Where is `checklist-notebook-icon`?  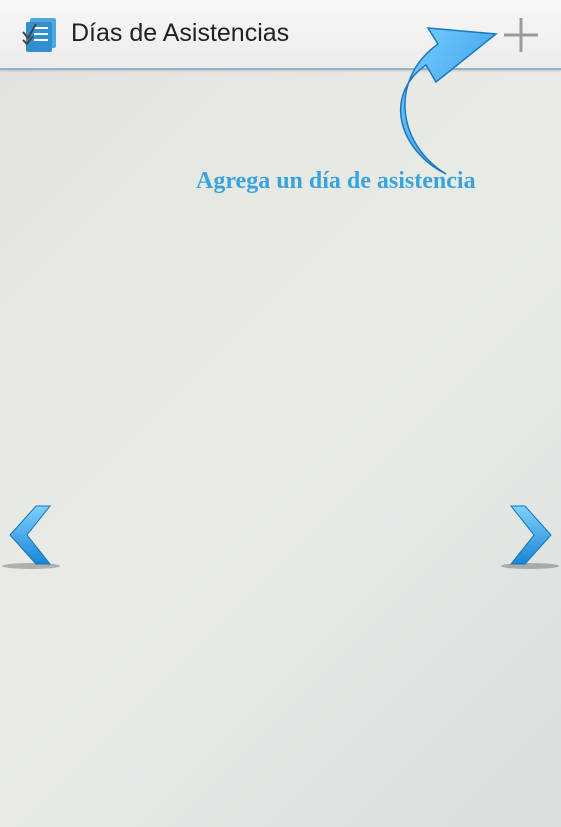 checklist-notebook-icon is located at coordinates (40, 34).